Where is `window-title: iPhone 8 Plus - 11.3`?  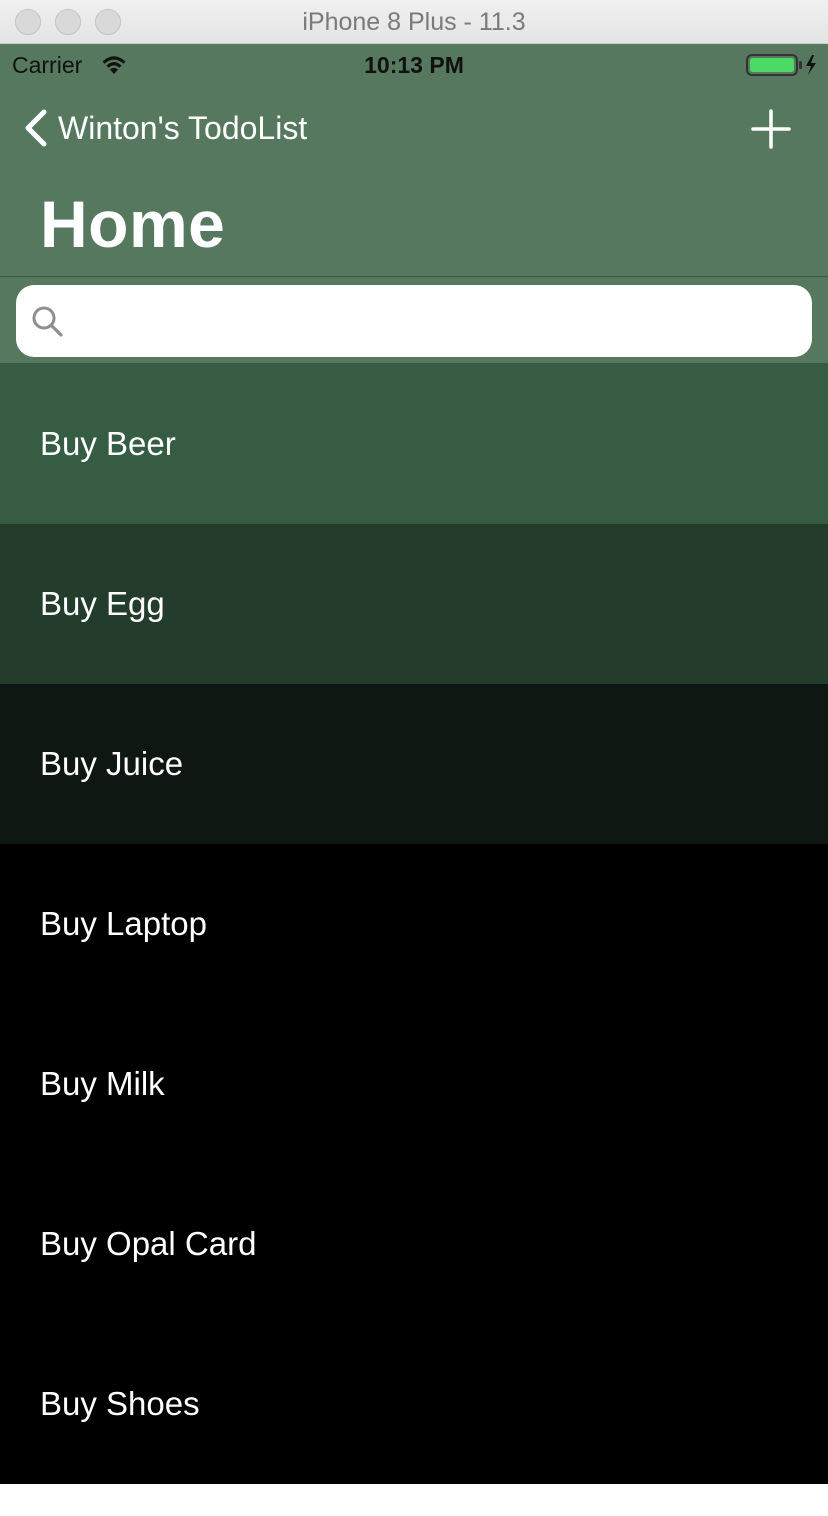 window-title: iPhone 8 Plus - 11.3 is located at coordinates (414, 22).